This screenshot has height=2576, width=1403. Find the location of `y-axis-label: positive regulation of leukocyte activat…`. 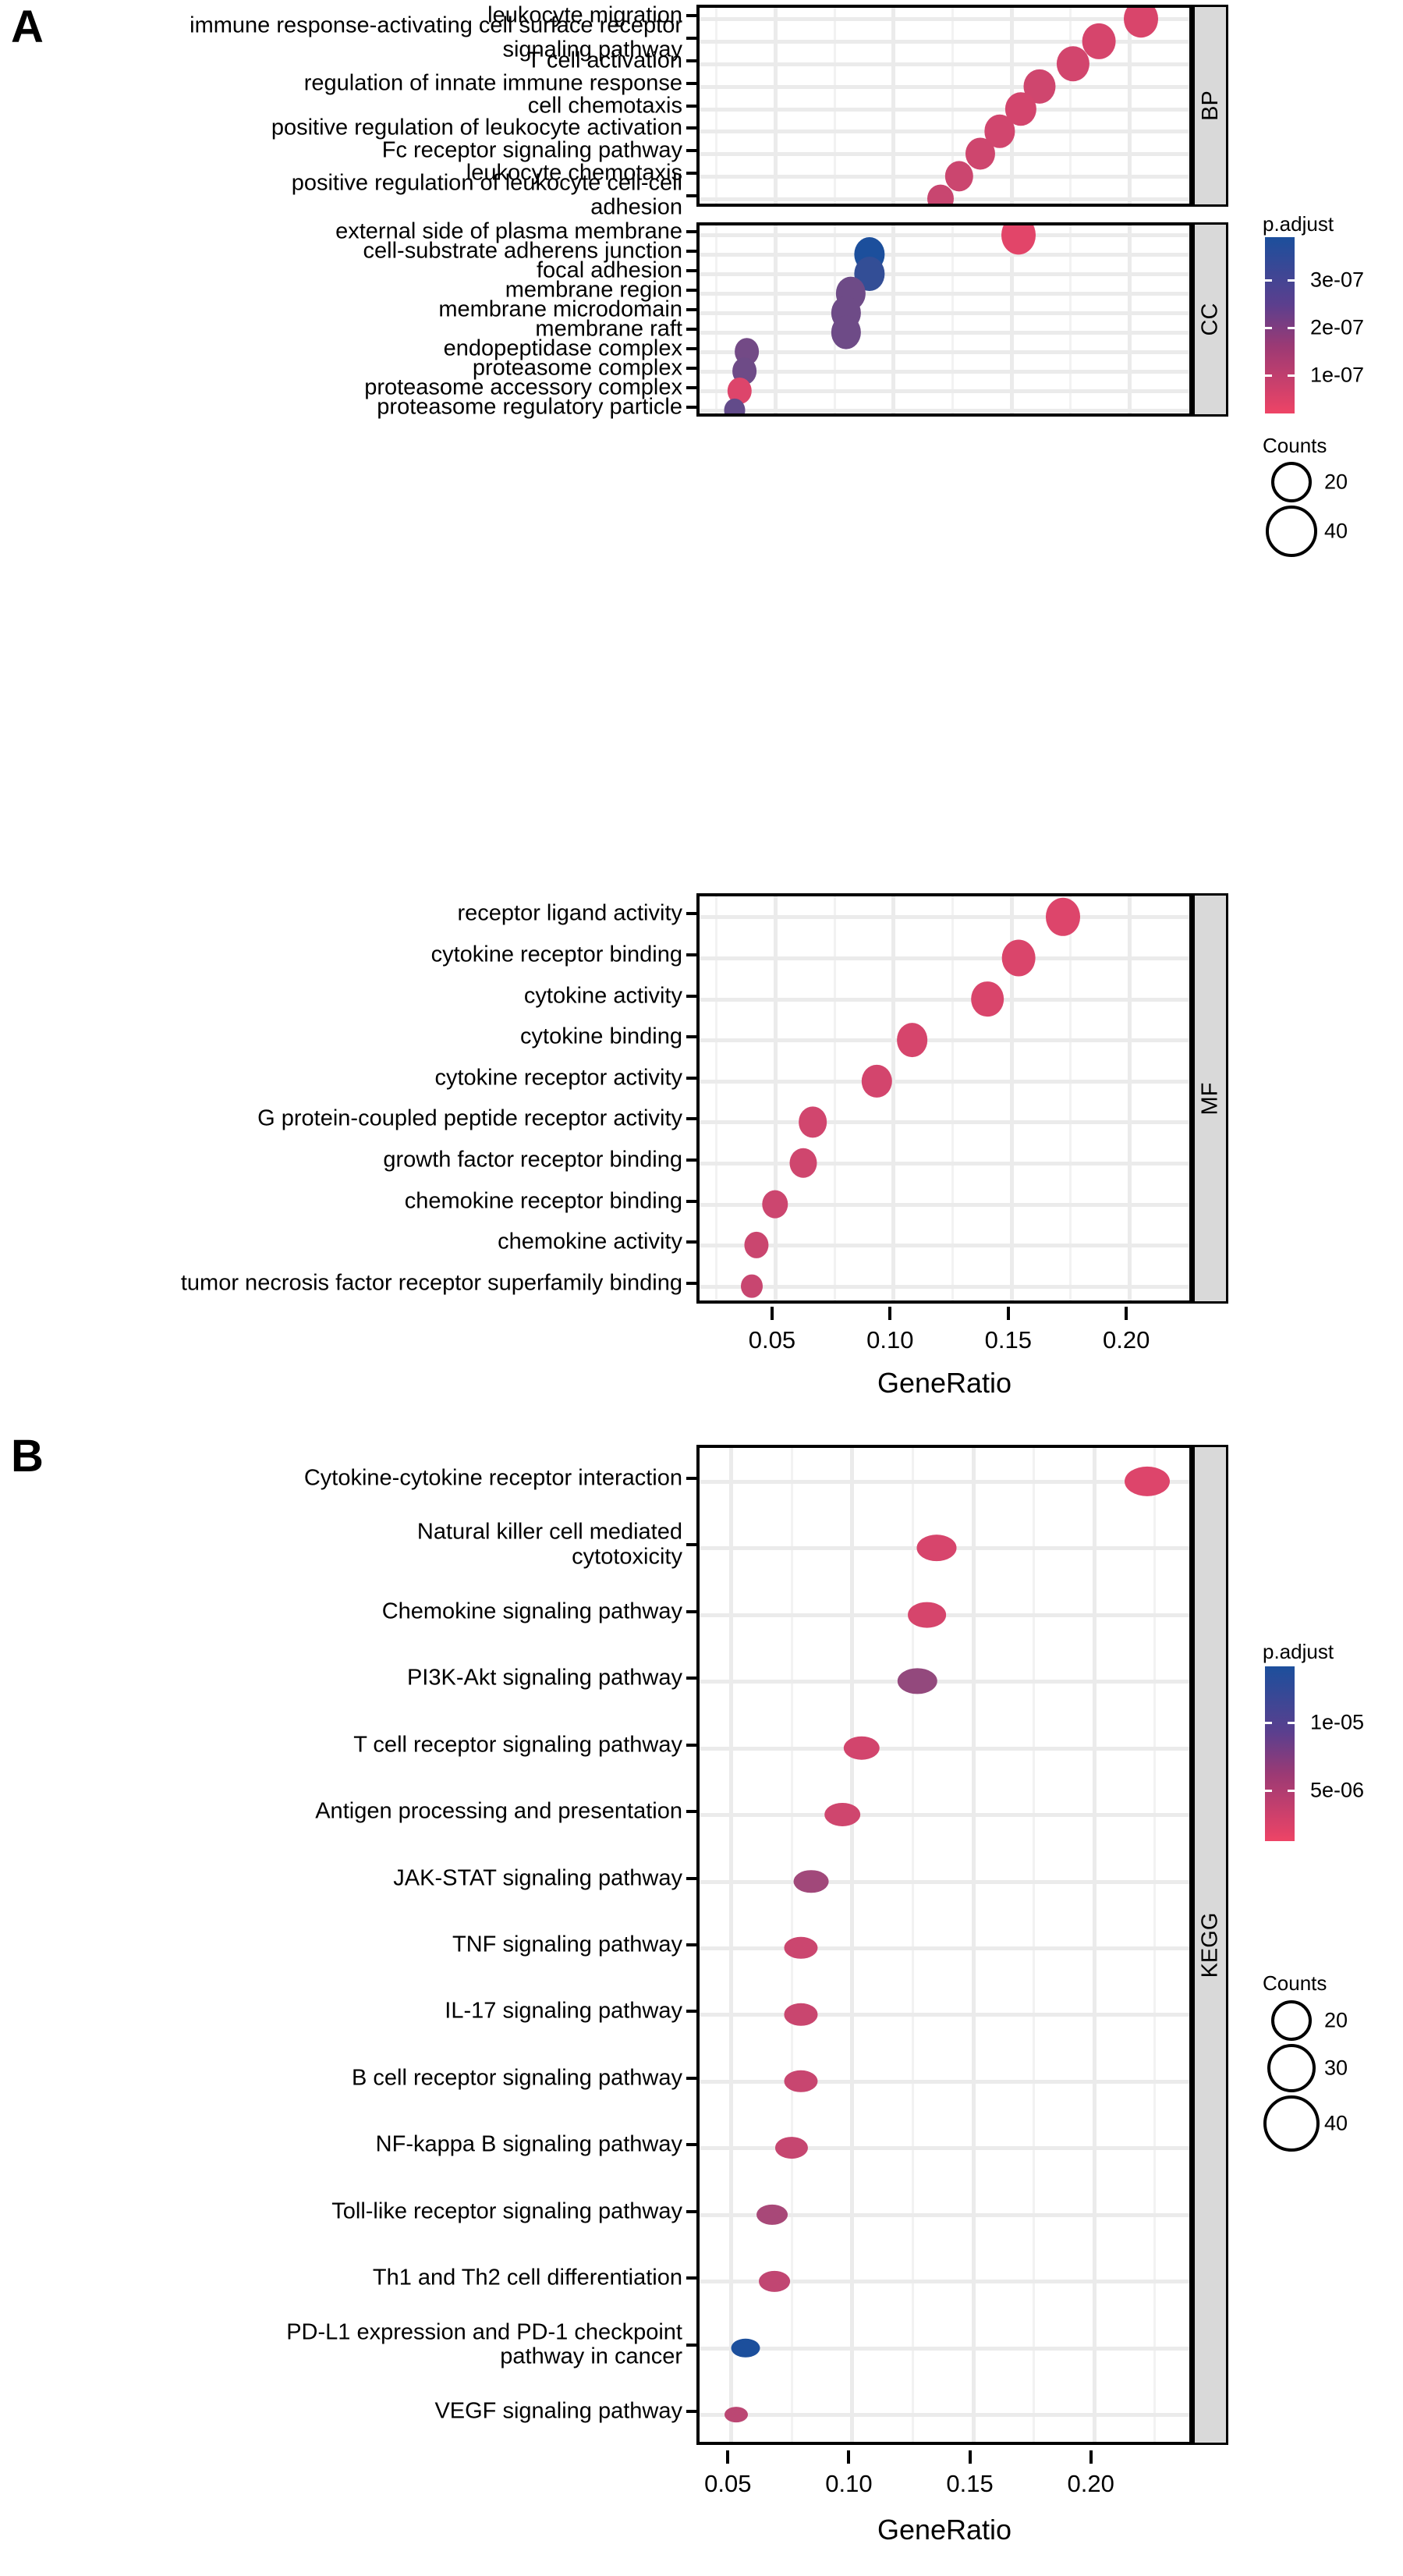

y-axis-label: positive regulation of leukocyte activat… is located at coordinates (476, 127).